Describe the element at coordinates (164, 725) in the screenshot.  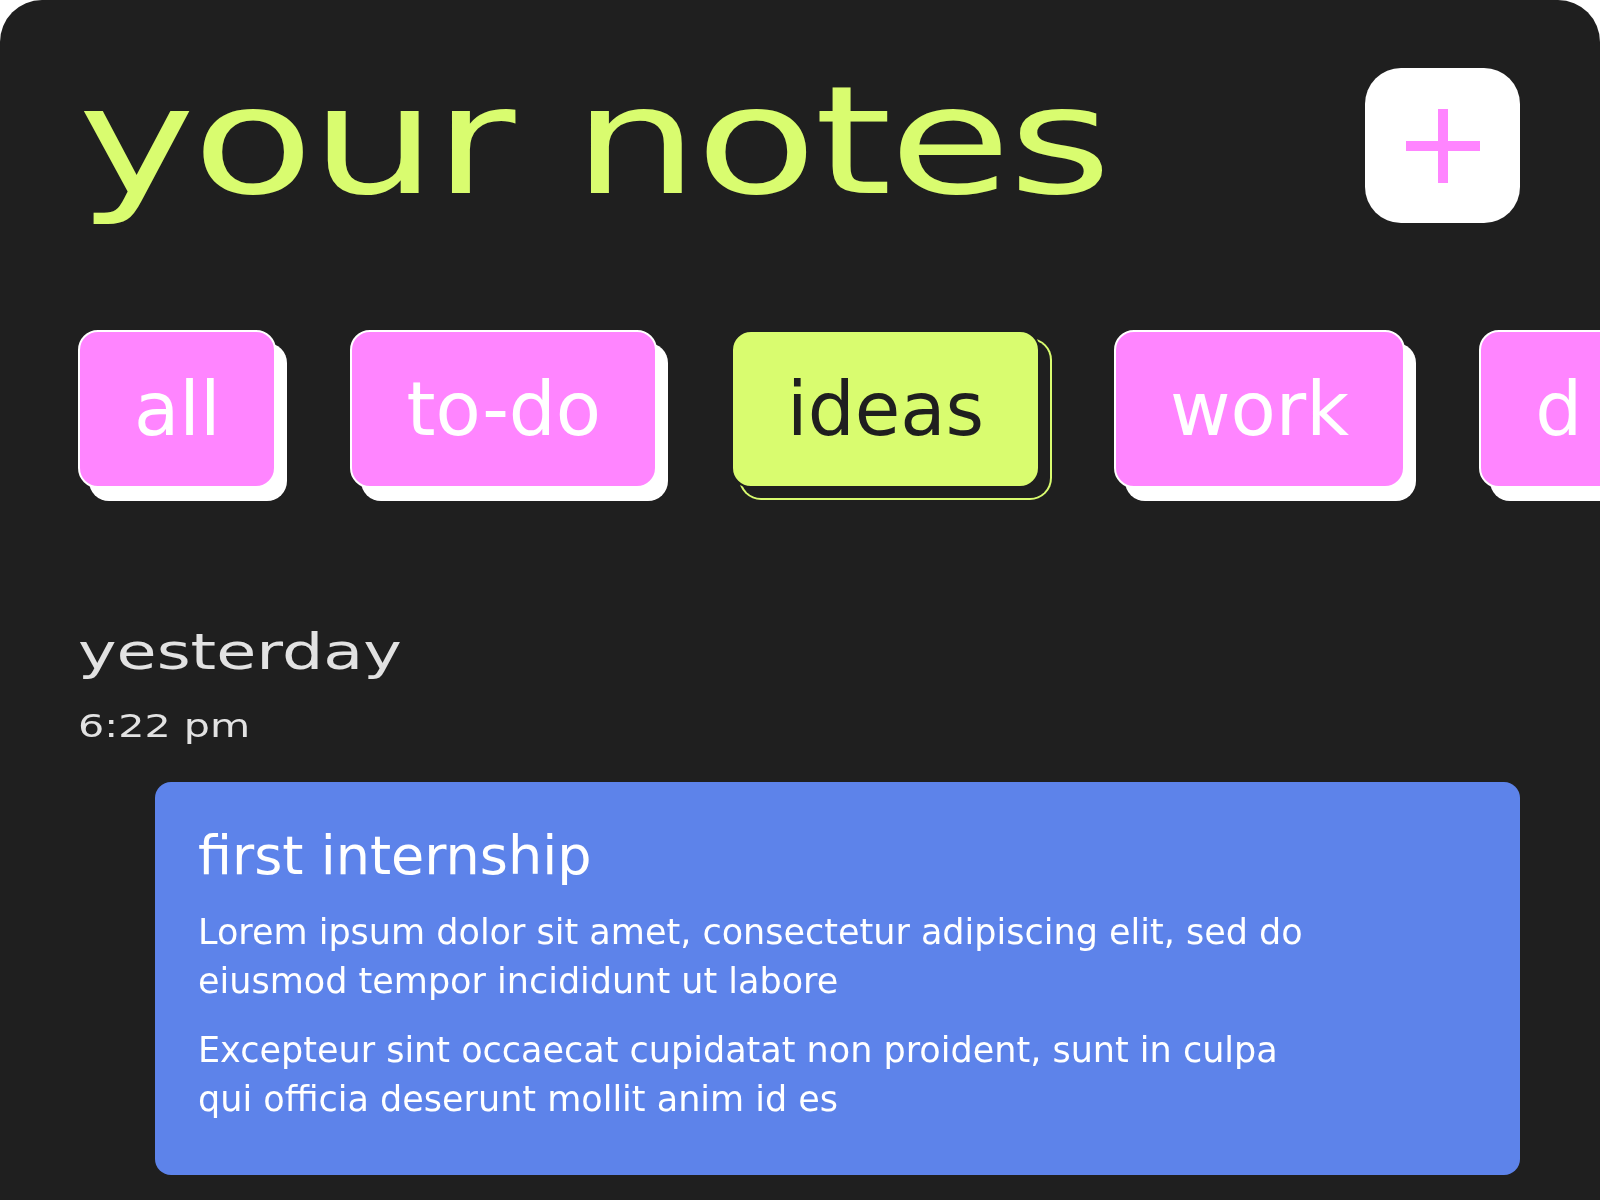
I see `note-time: 6:22 pm` at that location.